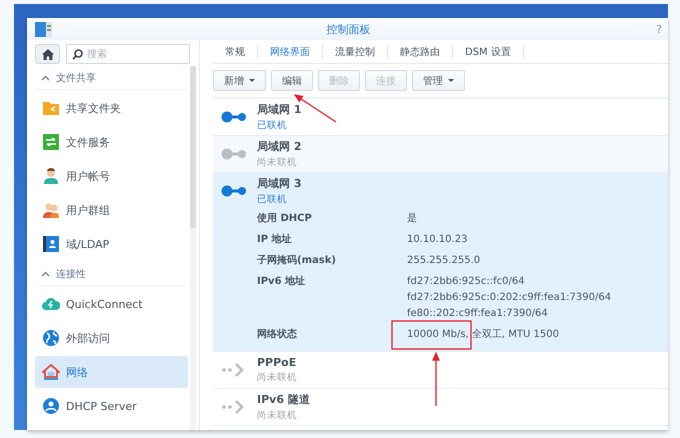  What do you see at coordinates (277, 335) in the screenshot?
I see `detail-label: 网络状态` at bounding box center [277, 335].